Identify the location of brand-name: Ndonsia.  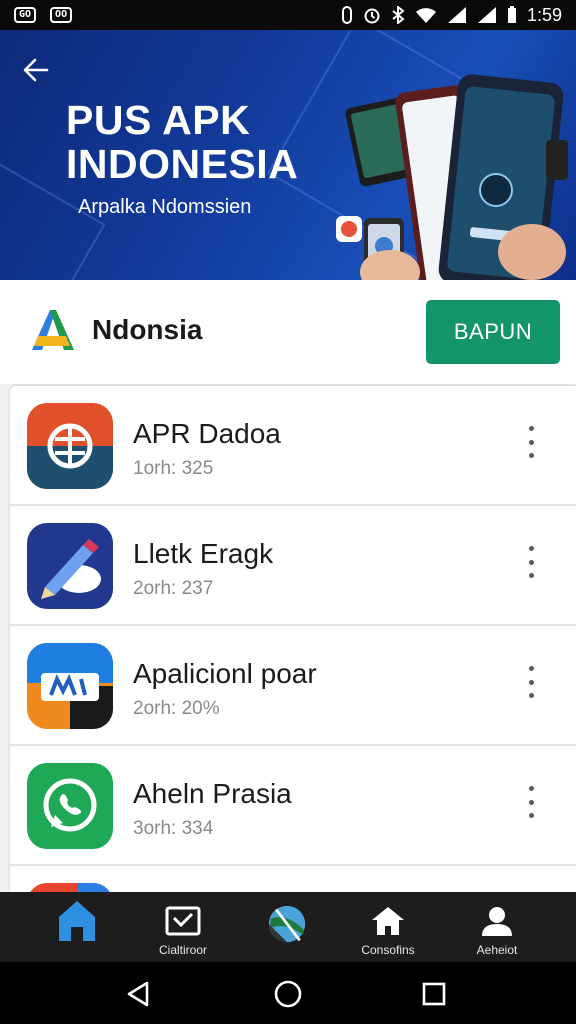
(147, 329).